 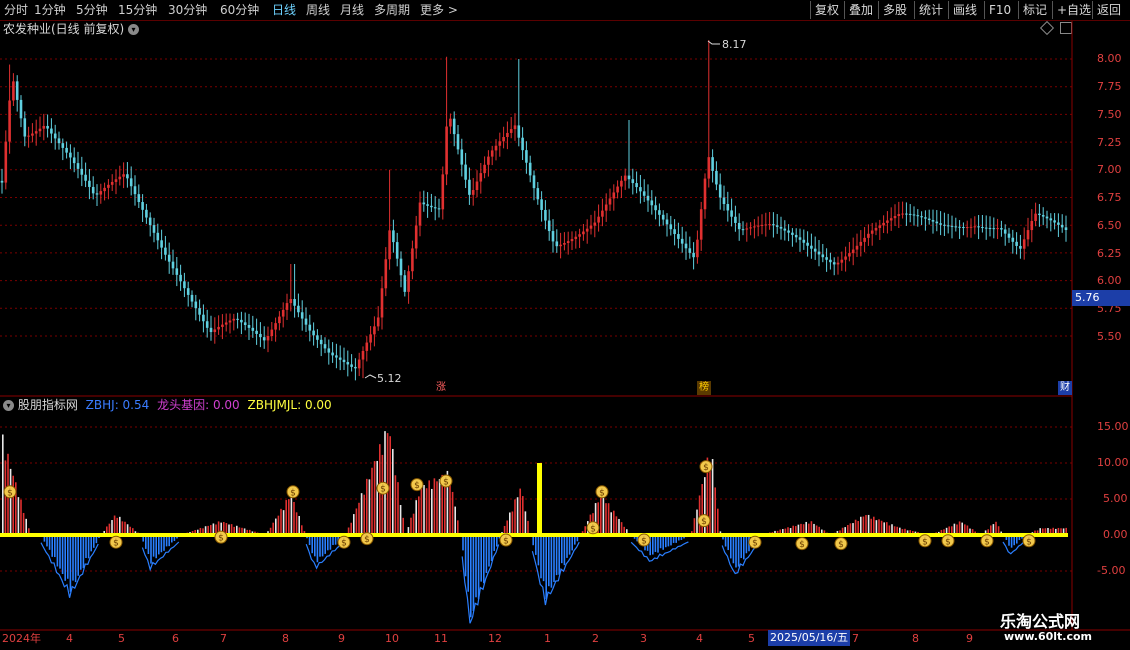 What do you see at coordinates (1108, 10) in the screenshot?
I see `back-button: 返回` at bounding box center [1108, 10].